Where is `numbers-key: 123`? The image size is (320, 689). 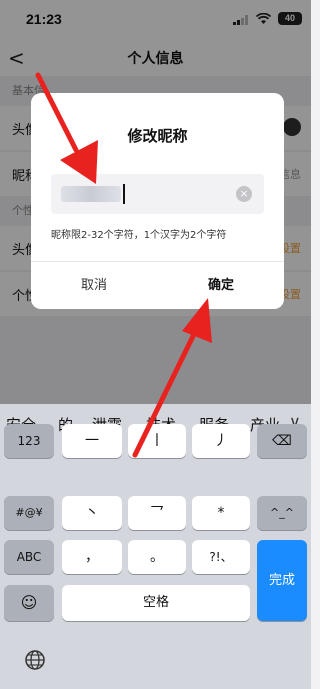
numbers-key: 123 is located at coordinates (29, 441).